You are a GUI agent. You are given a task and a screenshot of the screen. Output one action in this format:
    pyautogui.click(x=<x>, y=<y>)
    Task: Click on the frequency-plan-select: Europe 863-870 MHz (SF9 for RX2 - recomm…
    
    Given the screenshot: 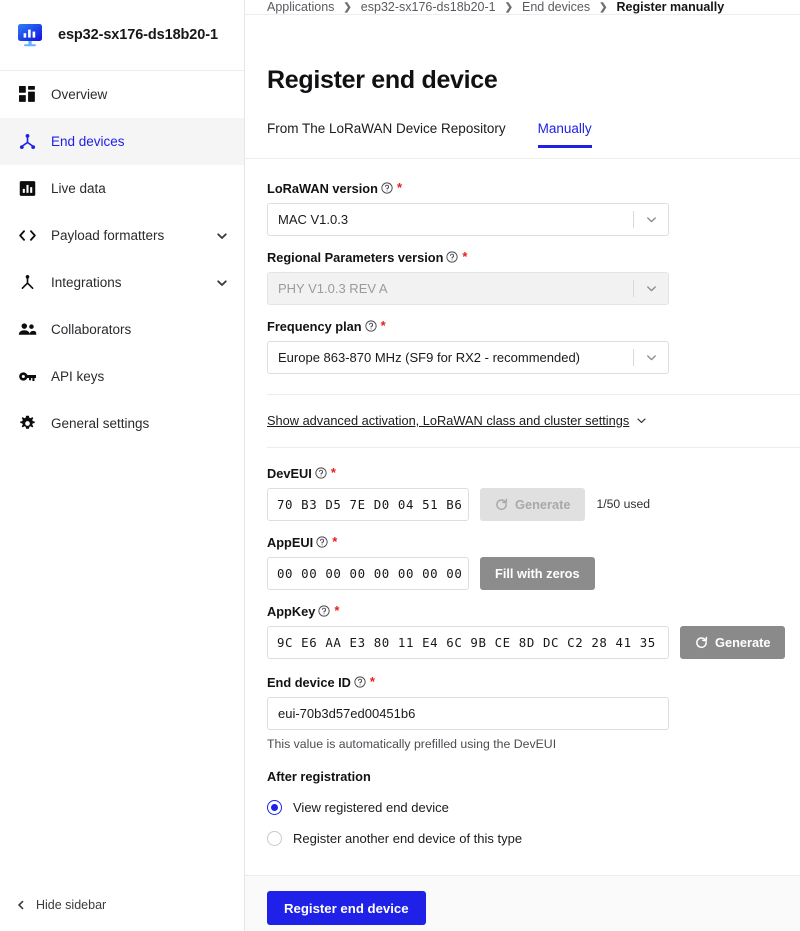 What is the action you would take?
    pyautogui.click(x=468, y=357)
    